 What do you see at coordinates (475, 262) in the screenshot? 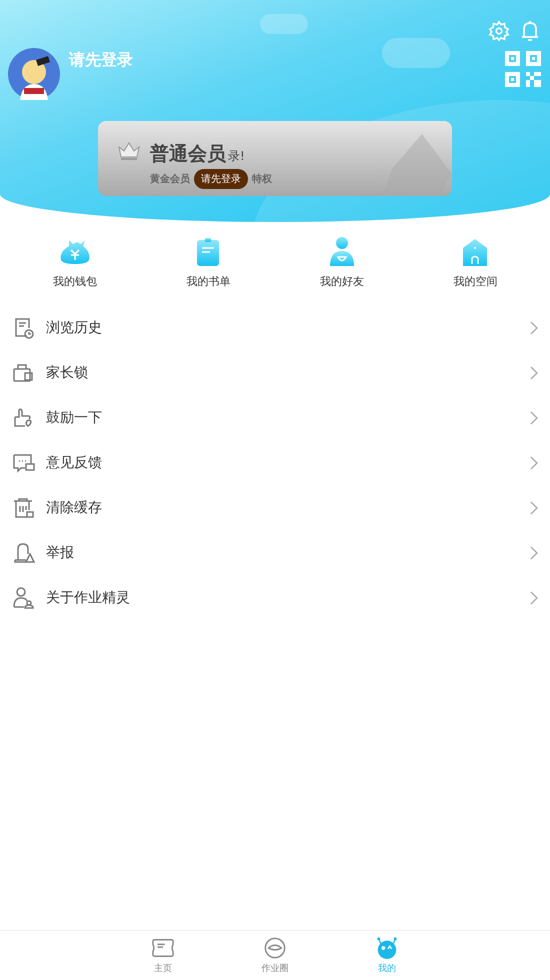
I see `shortcut-button: 我的空间` at bounding box center [475, 262].